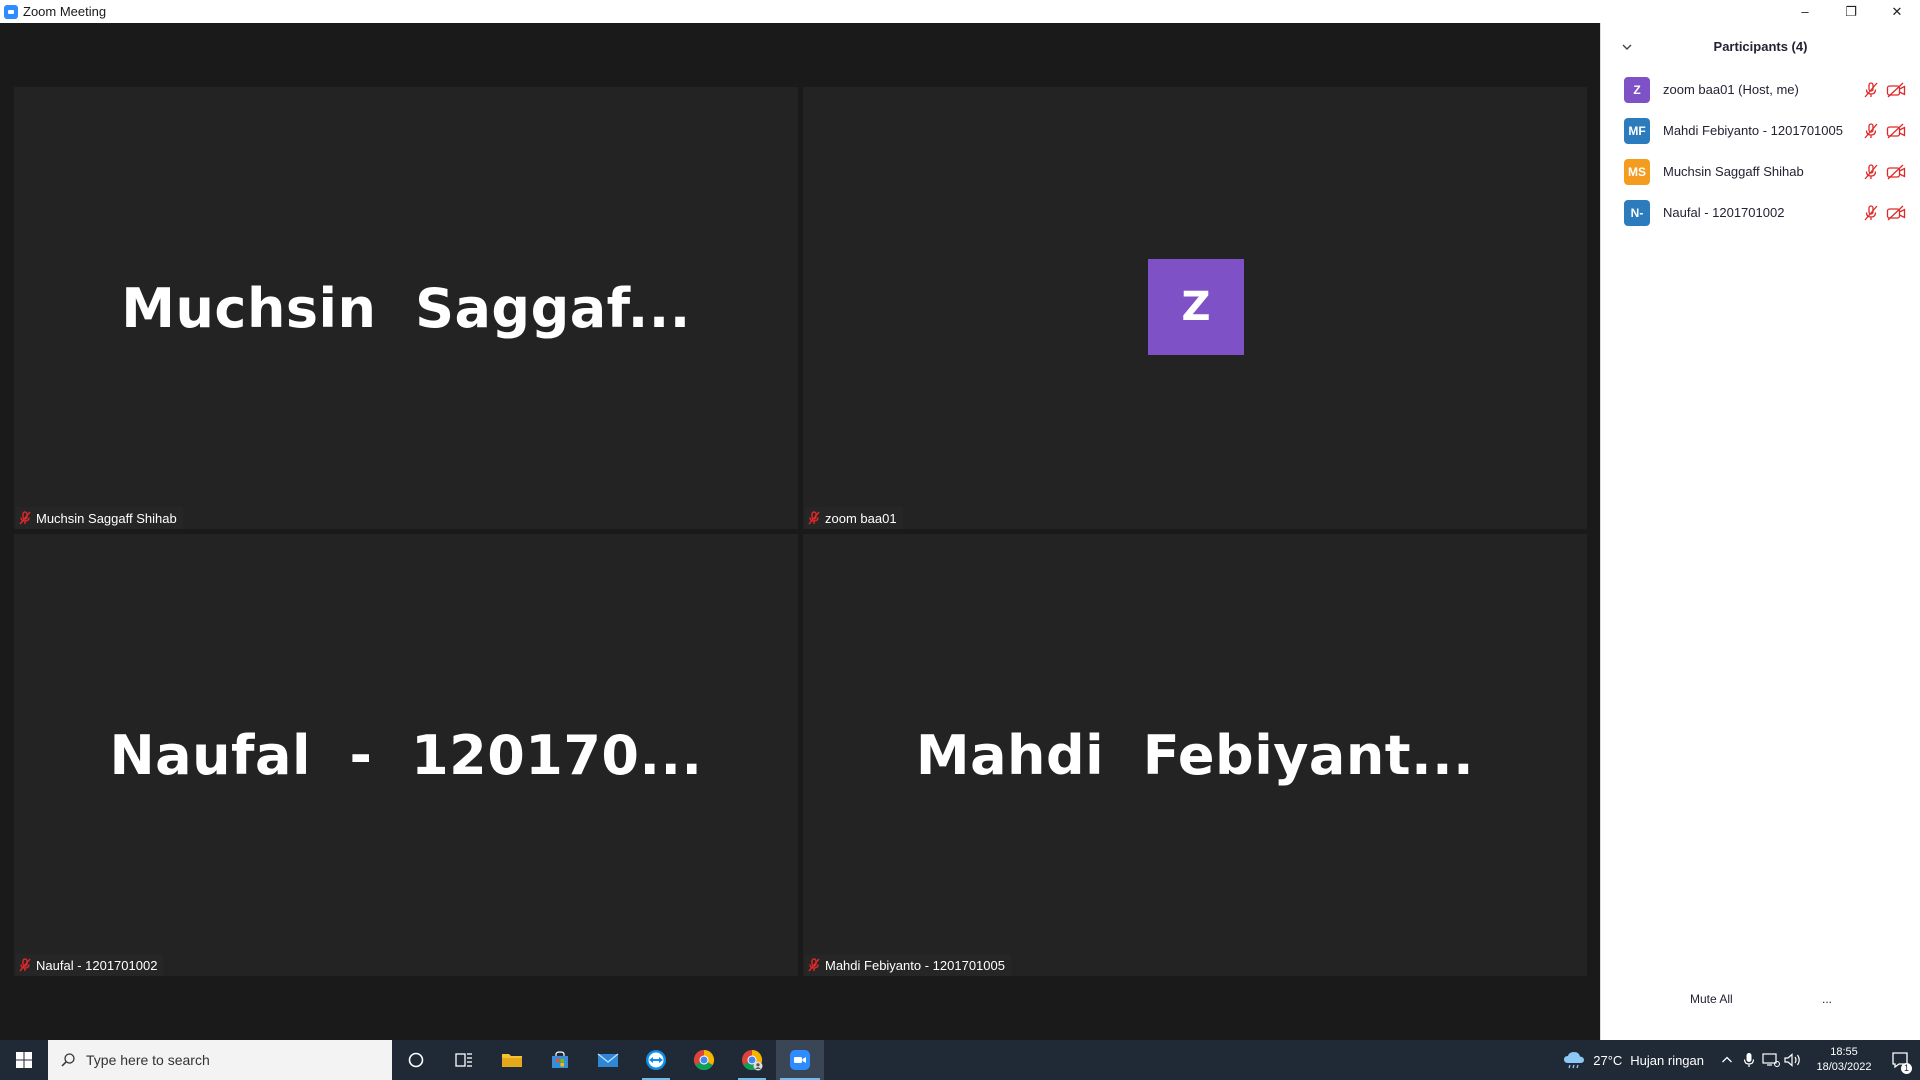 This screenshot has height=1080, width=1920. What do you see at coordinates (1844, 1067) in the screenshot?
I see `clock-date: 18/03/2022` at bounding box center [1844, 1067].